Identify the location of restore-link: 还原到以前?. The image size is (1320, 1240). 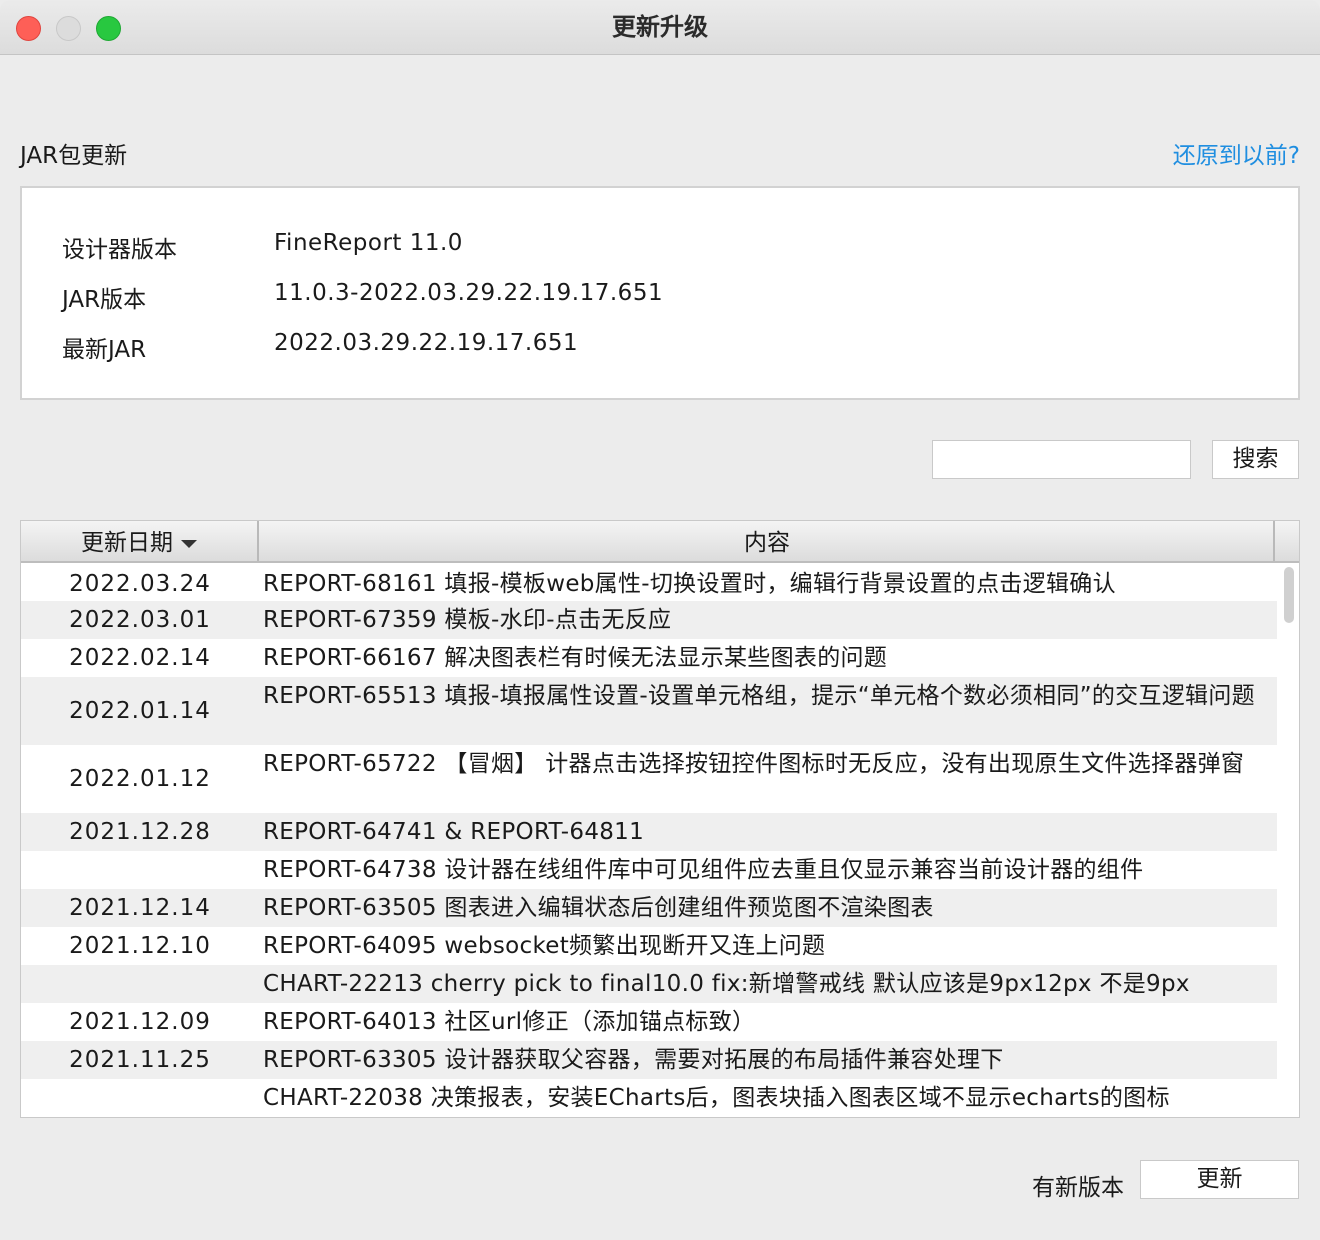
(1236, 153).